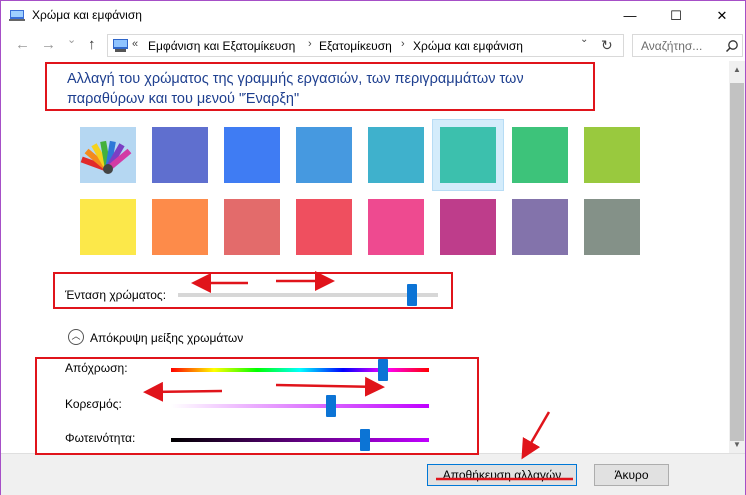 The image size is (746, 495). I want to click on breadcrumb-color-appearance: Χρώμα και εμφάνιση, so click(468, 46).